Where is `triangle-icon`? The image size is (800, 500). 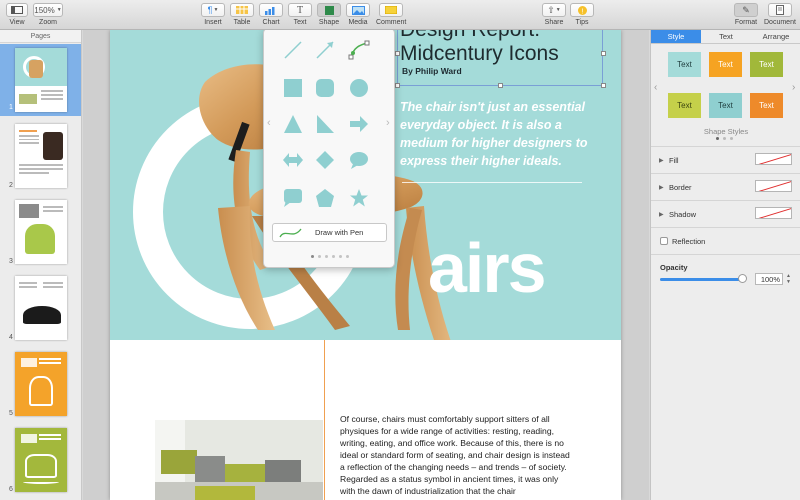 triangle-icon is located at coordinates (293, 124).